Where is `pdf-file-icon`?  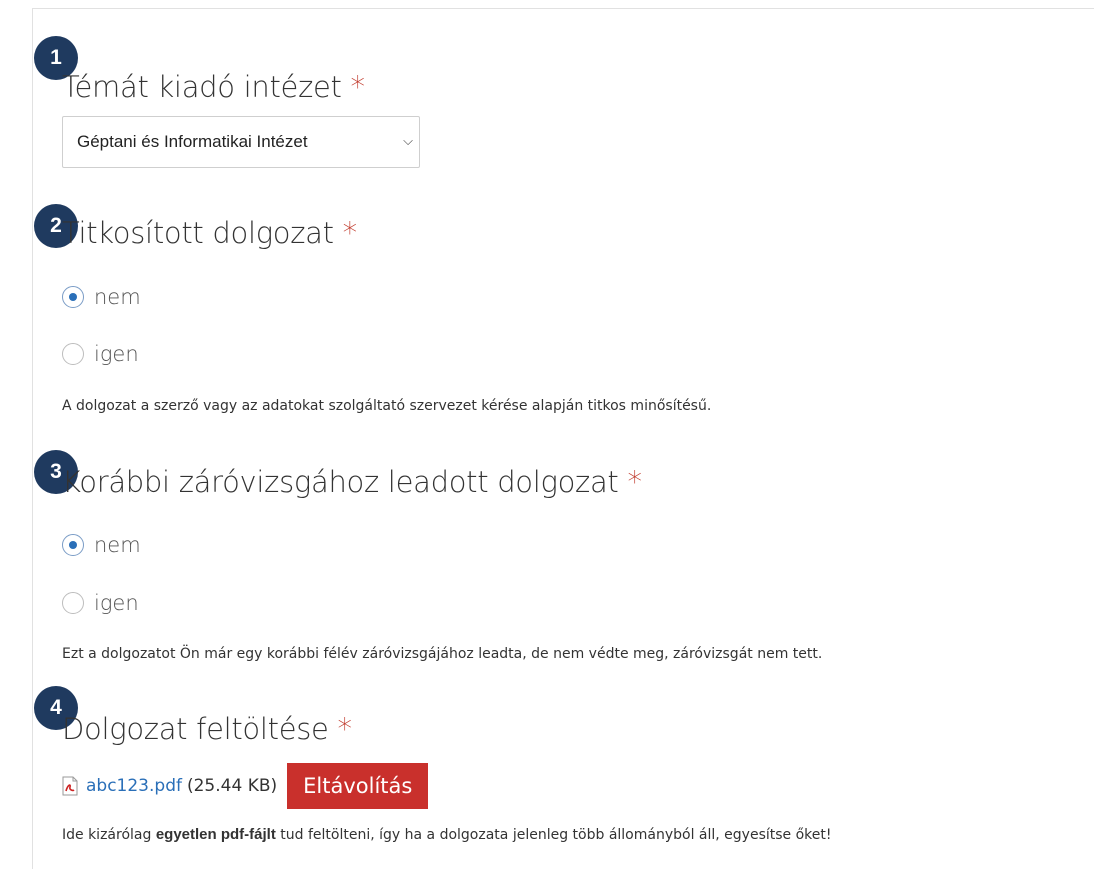 pdf-file-icon is located at coordinates (70, 786).